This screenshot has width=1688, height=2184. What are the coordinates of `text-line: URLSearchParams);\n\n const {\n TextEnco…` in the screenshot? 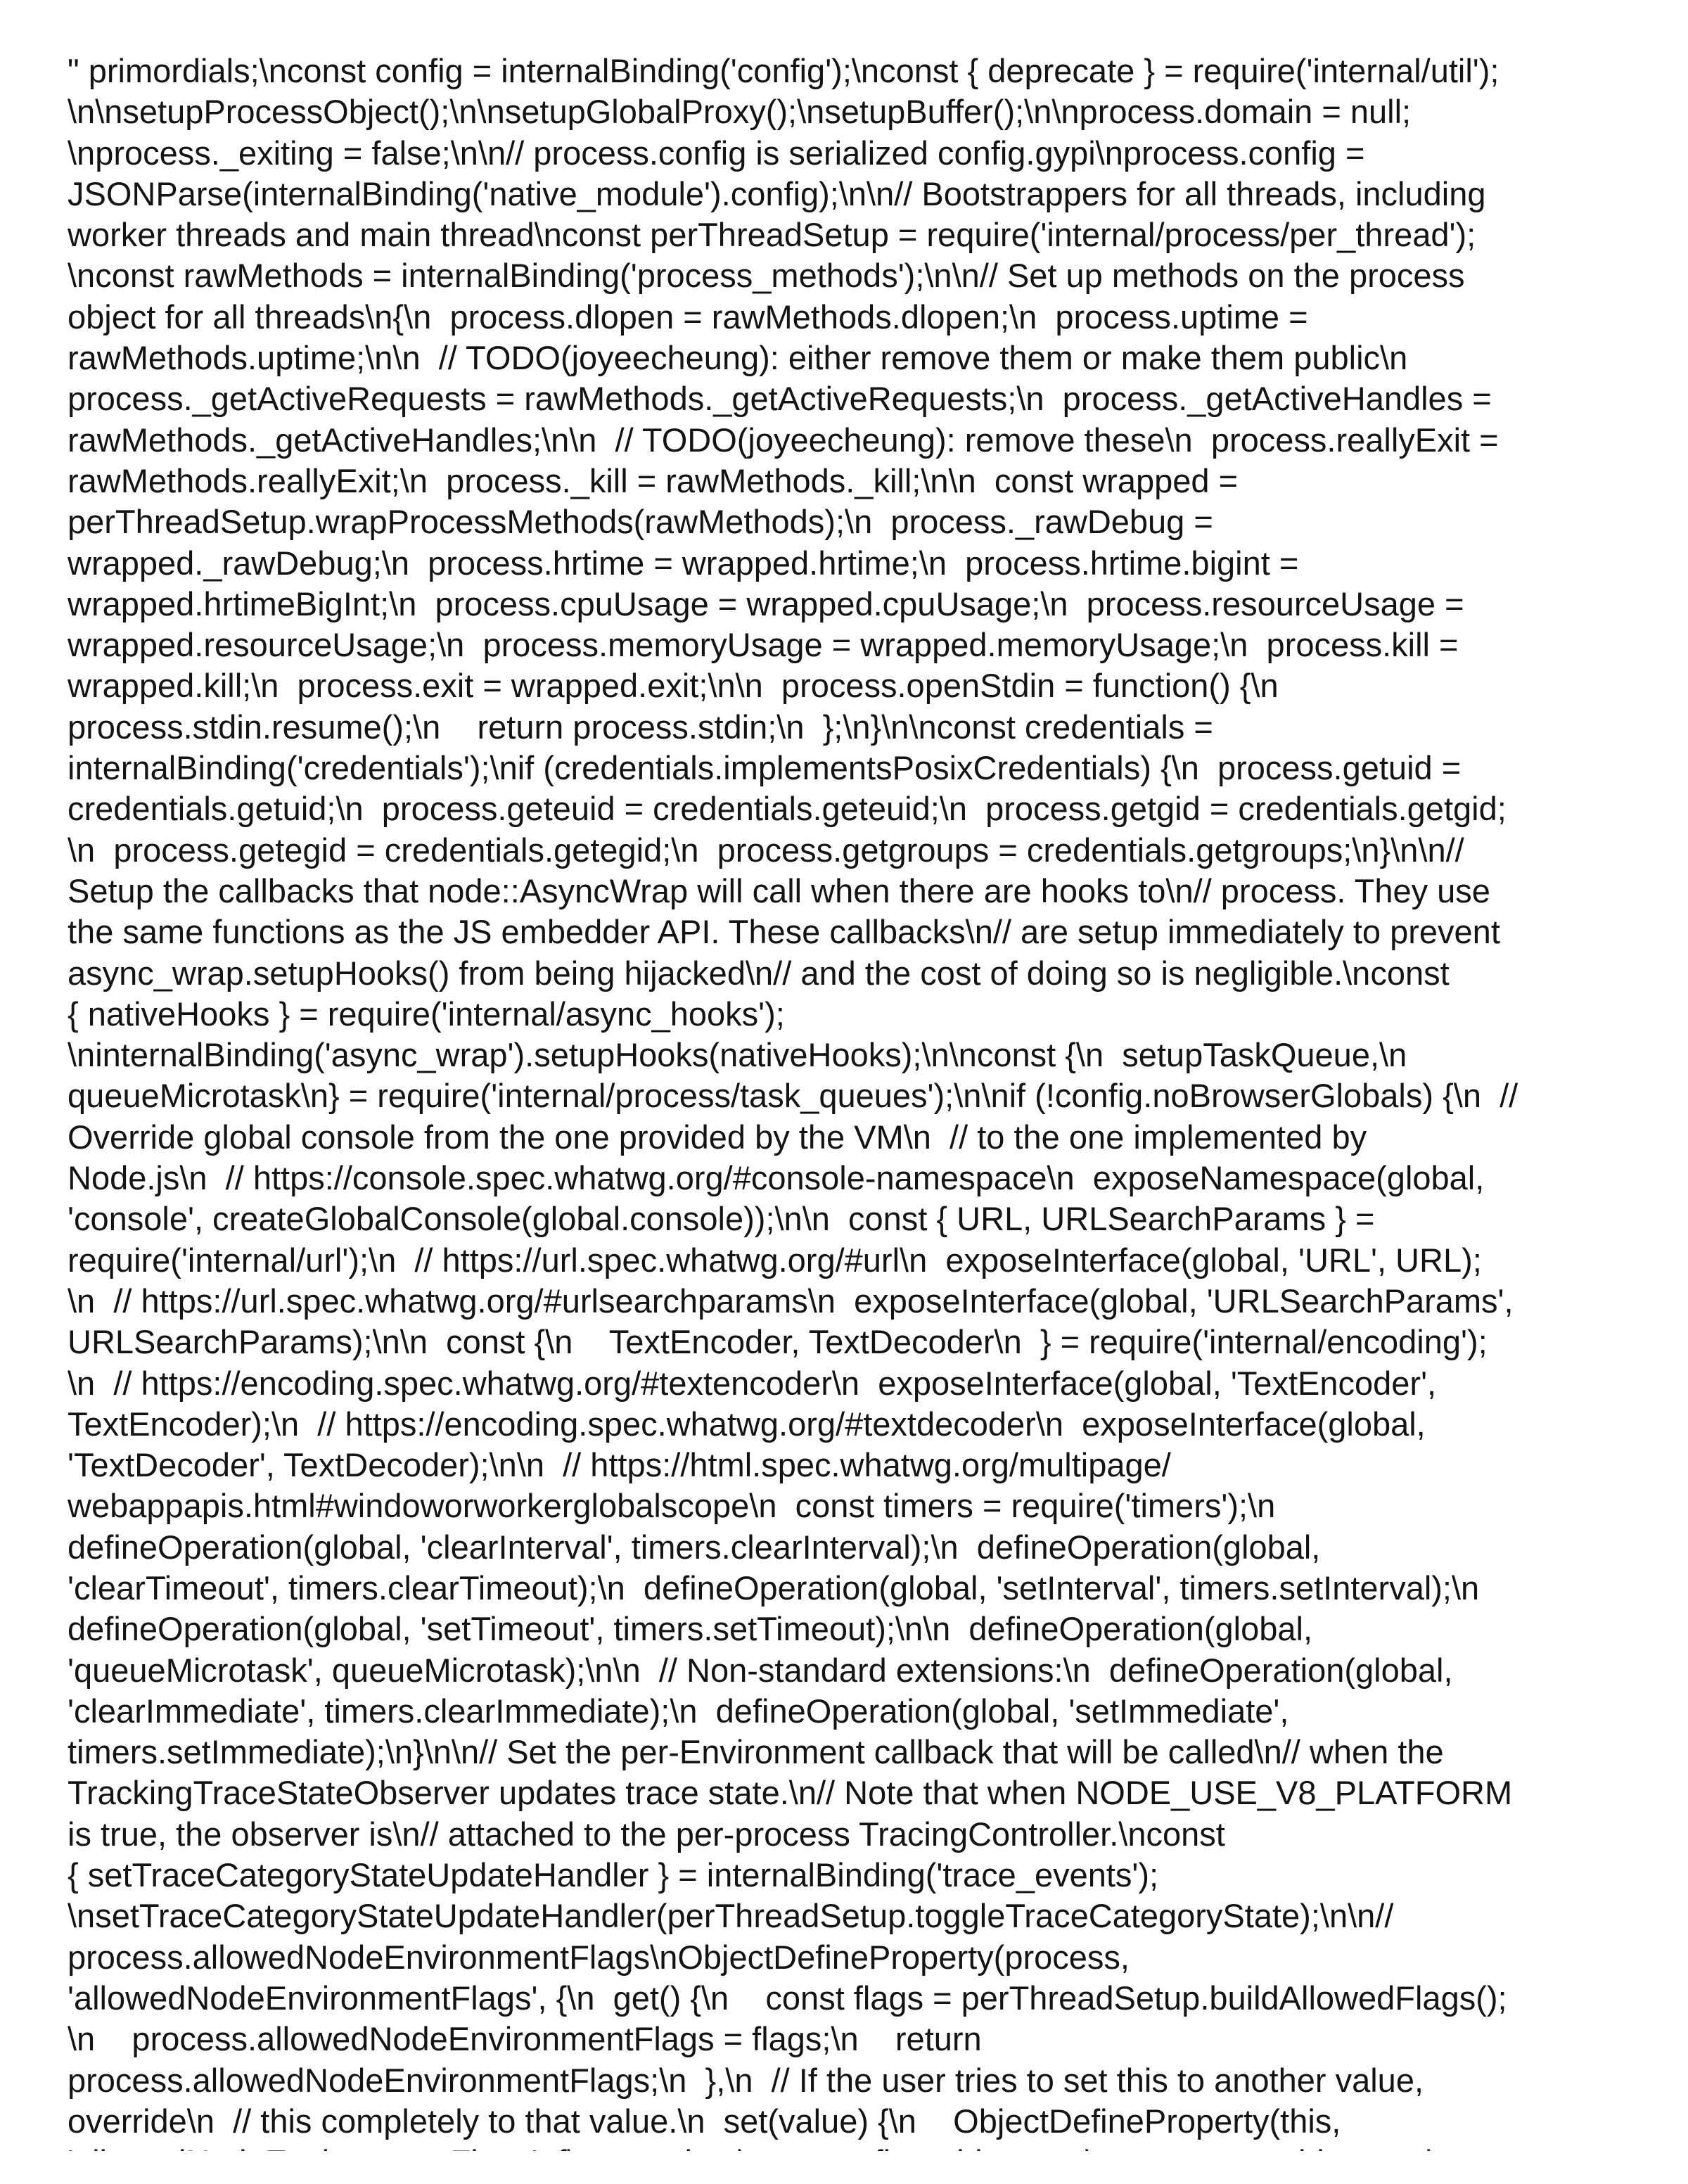 It's located at (778, 1342).